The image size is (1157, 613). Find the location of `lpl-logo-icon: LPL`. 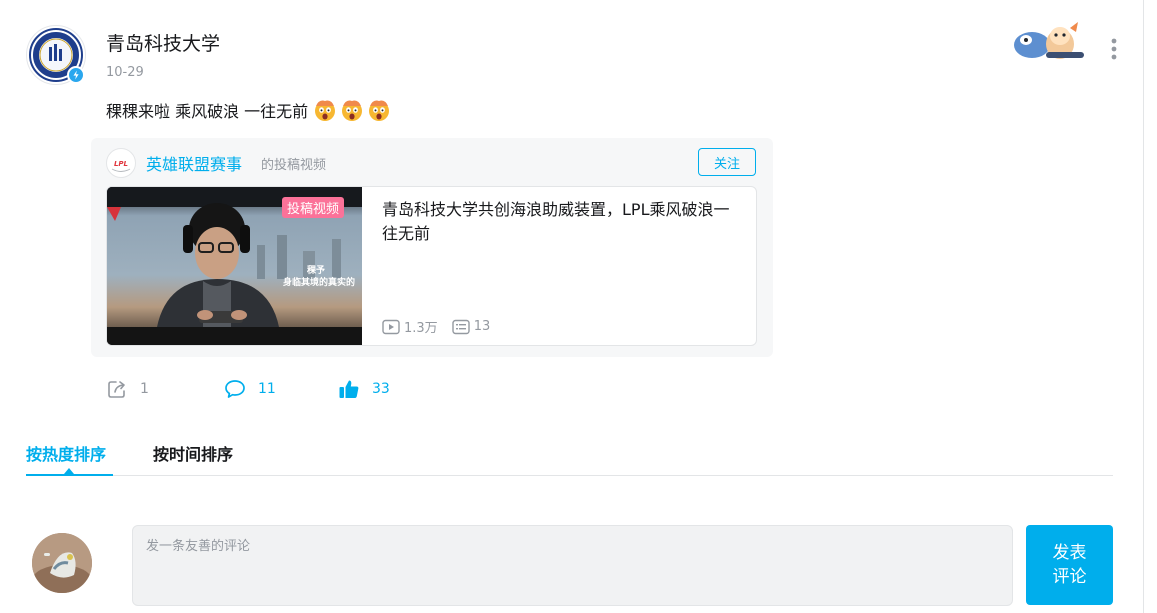

lpl-logo-icon: LPL is located at coordinates (121, 163).